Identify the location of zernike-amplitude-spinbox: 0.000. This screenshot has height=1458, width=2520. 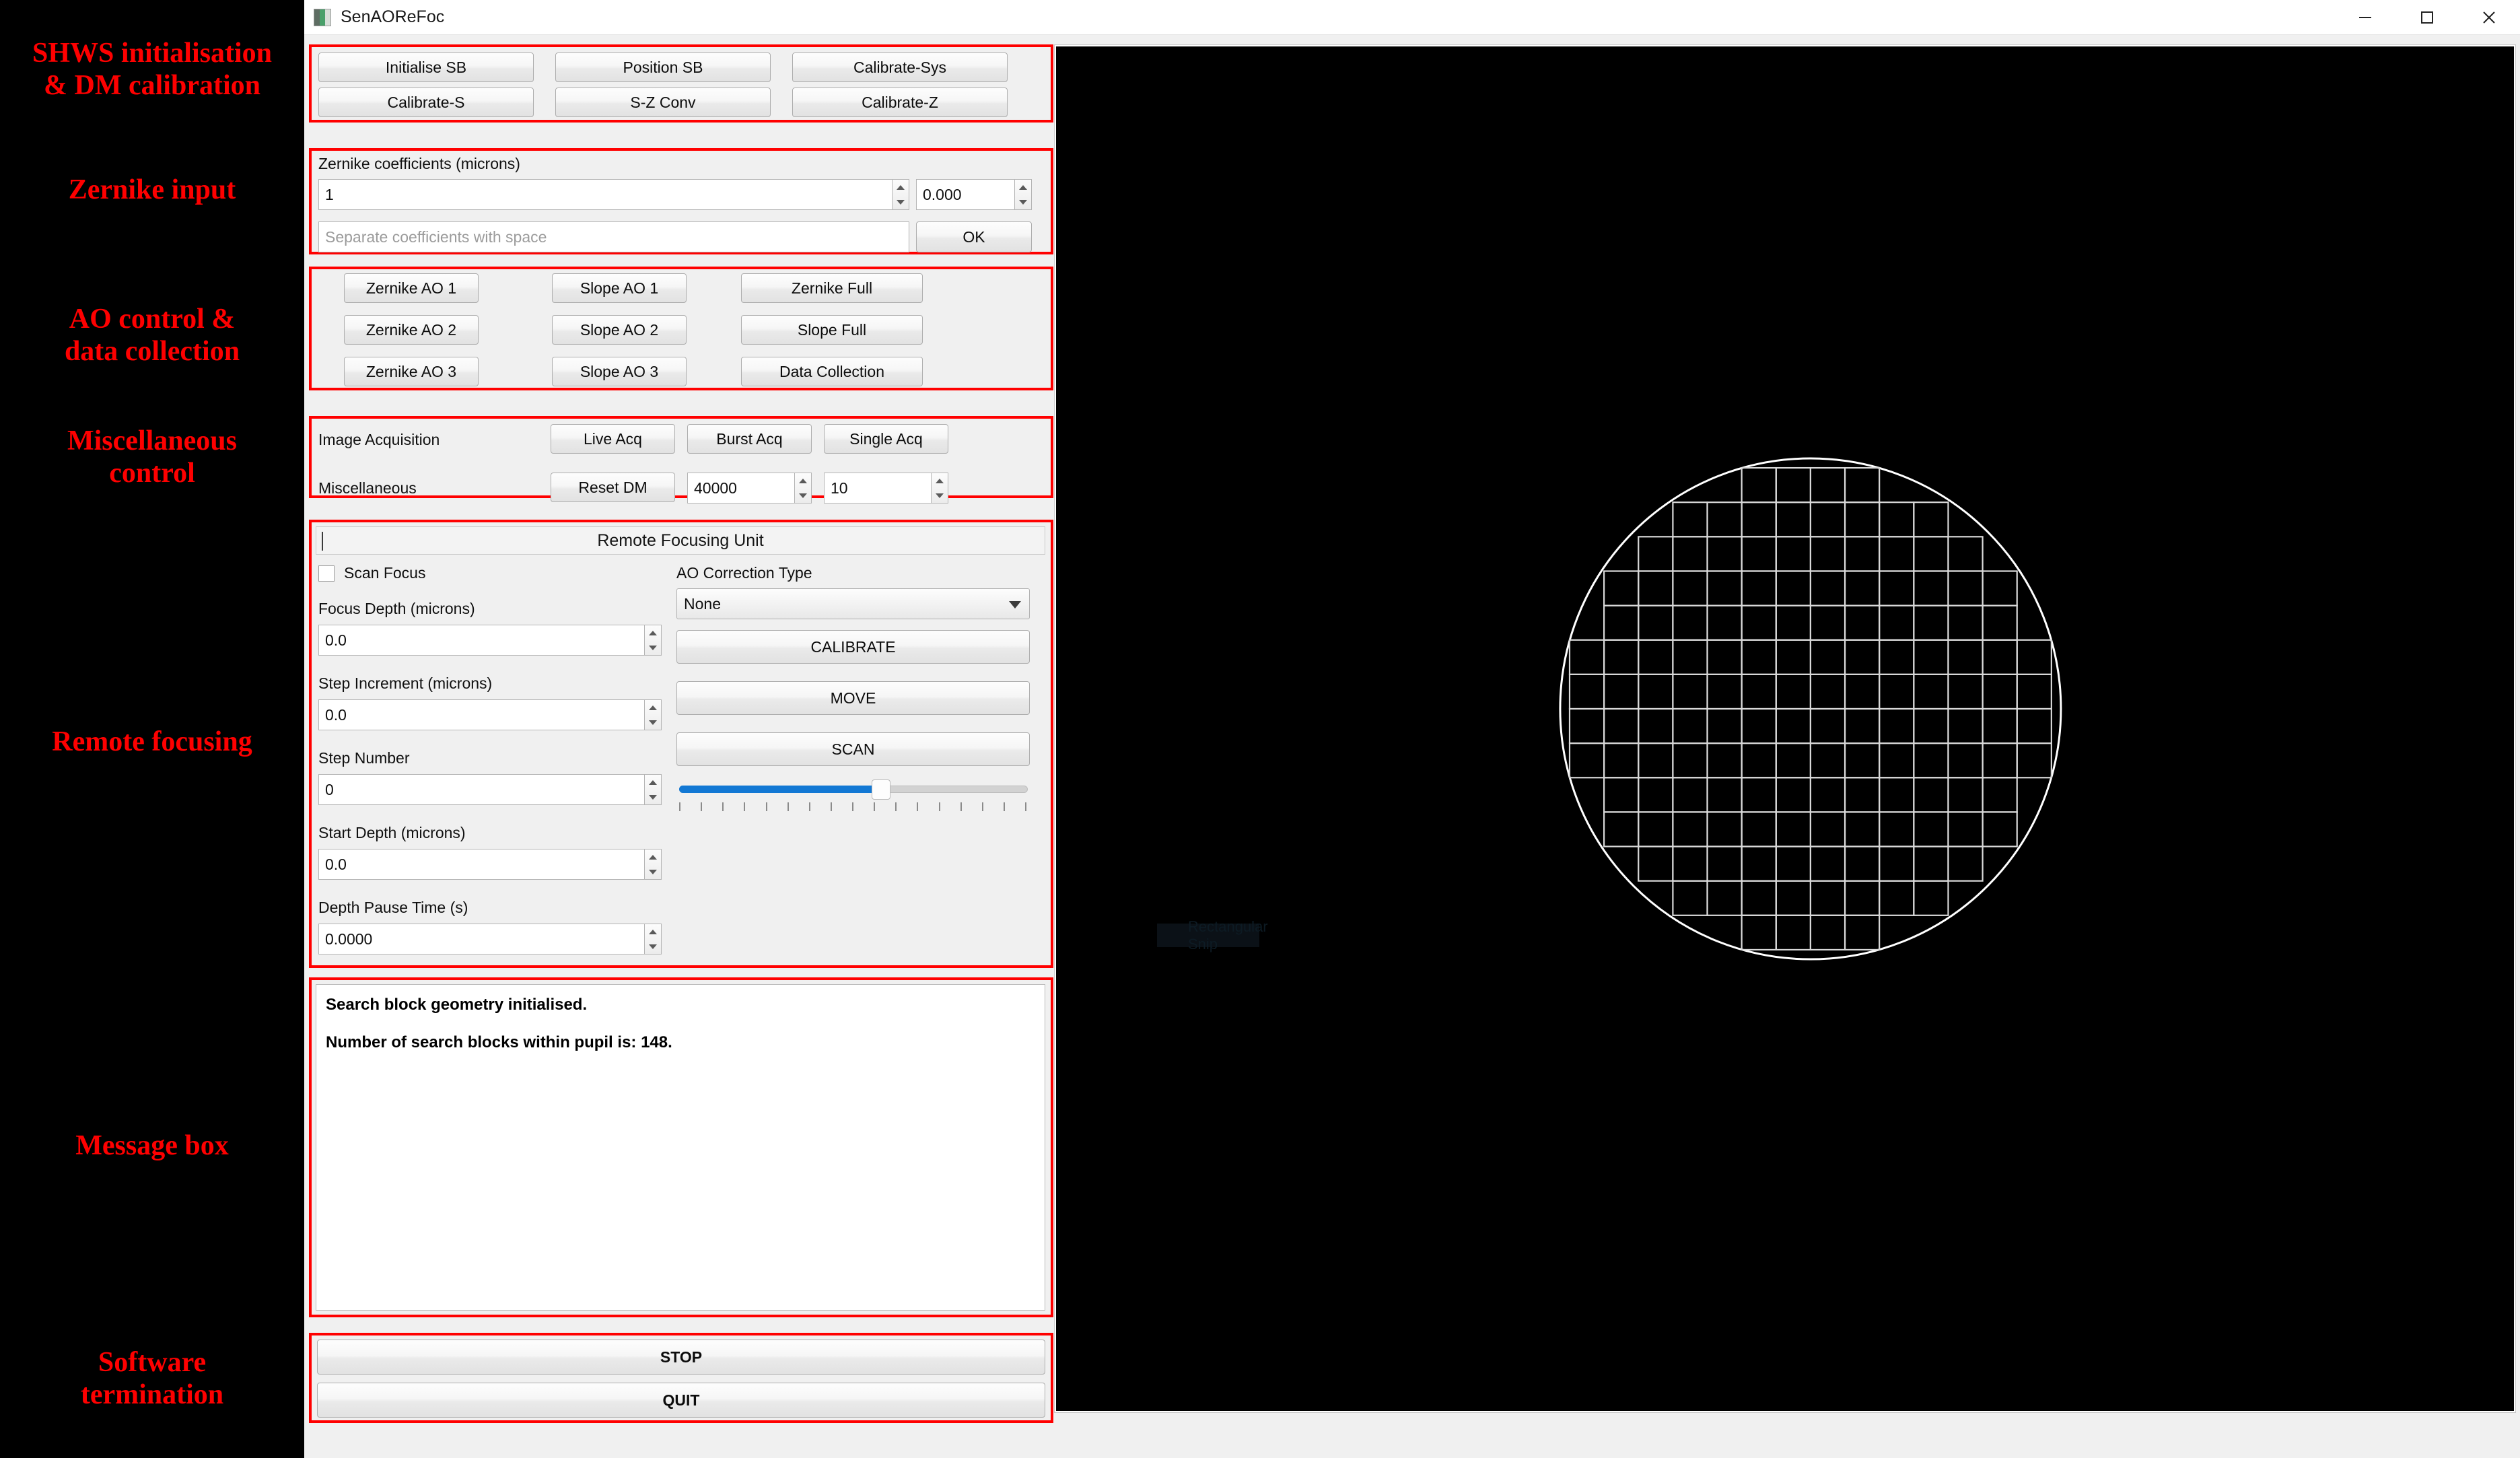
(974, 194).